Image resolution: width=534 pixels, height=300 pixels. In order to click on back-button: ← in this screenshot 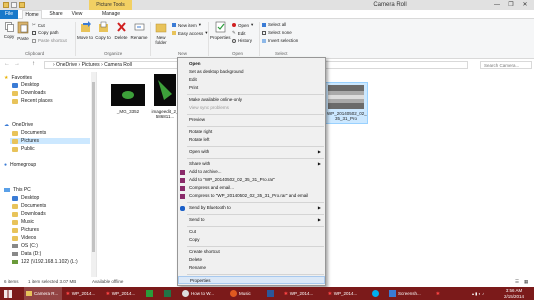, I will do `click(7, 64)`.